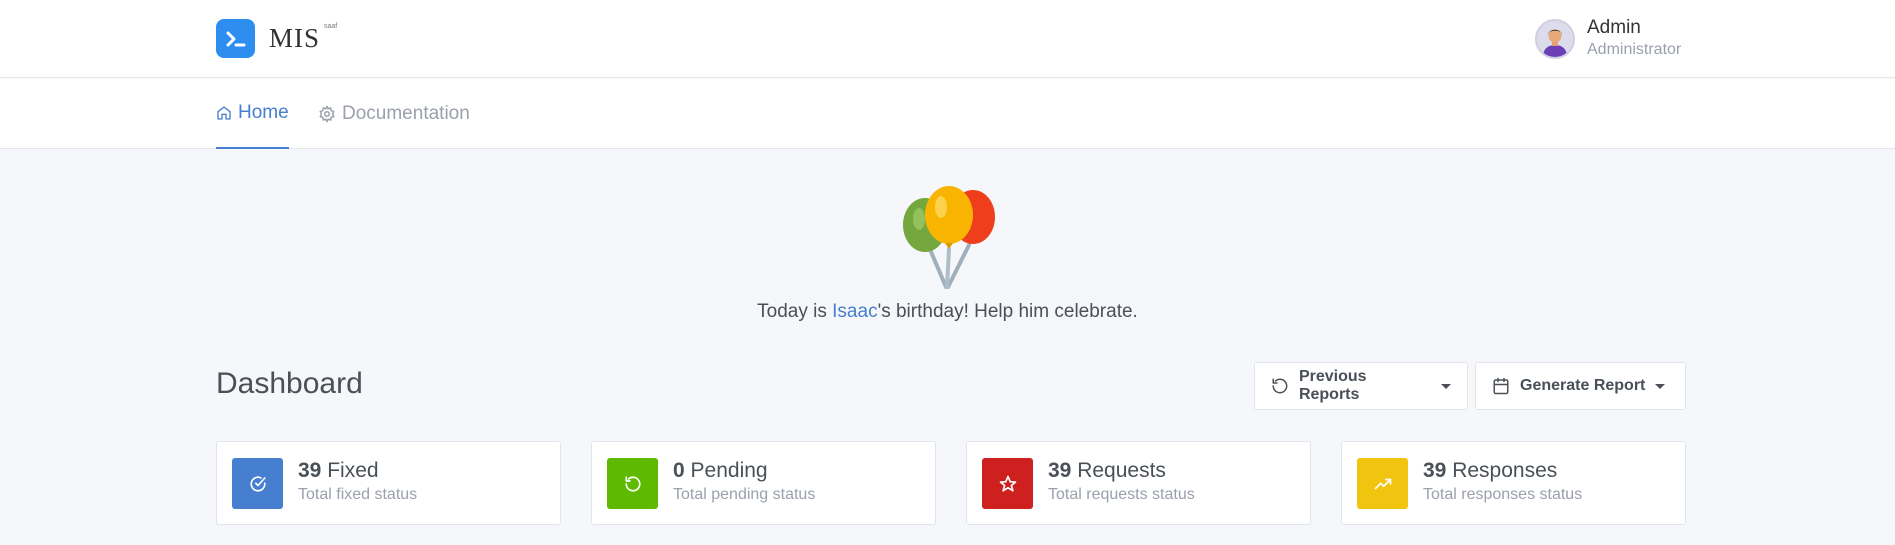 The width and height of the screenshot is (1895, 545). Describe the element at coordinates (795, 311) in the screenshot. I see `birthday-prefix: Today is` at that location.